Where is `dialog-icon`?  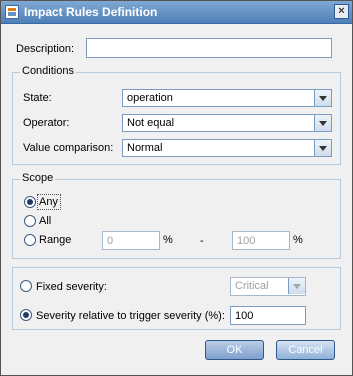
dialog-icon is located at coordinates (12, 12).